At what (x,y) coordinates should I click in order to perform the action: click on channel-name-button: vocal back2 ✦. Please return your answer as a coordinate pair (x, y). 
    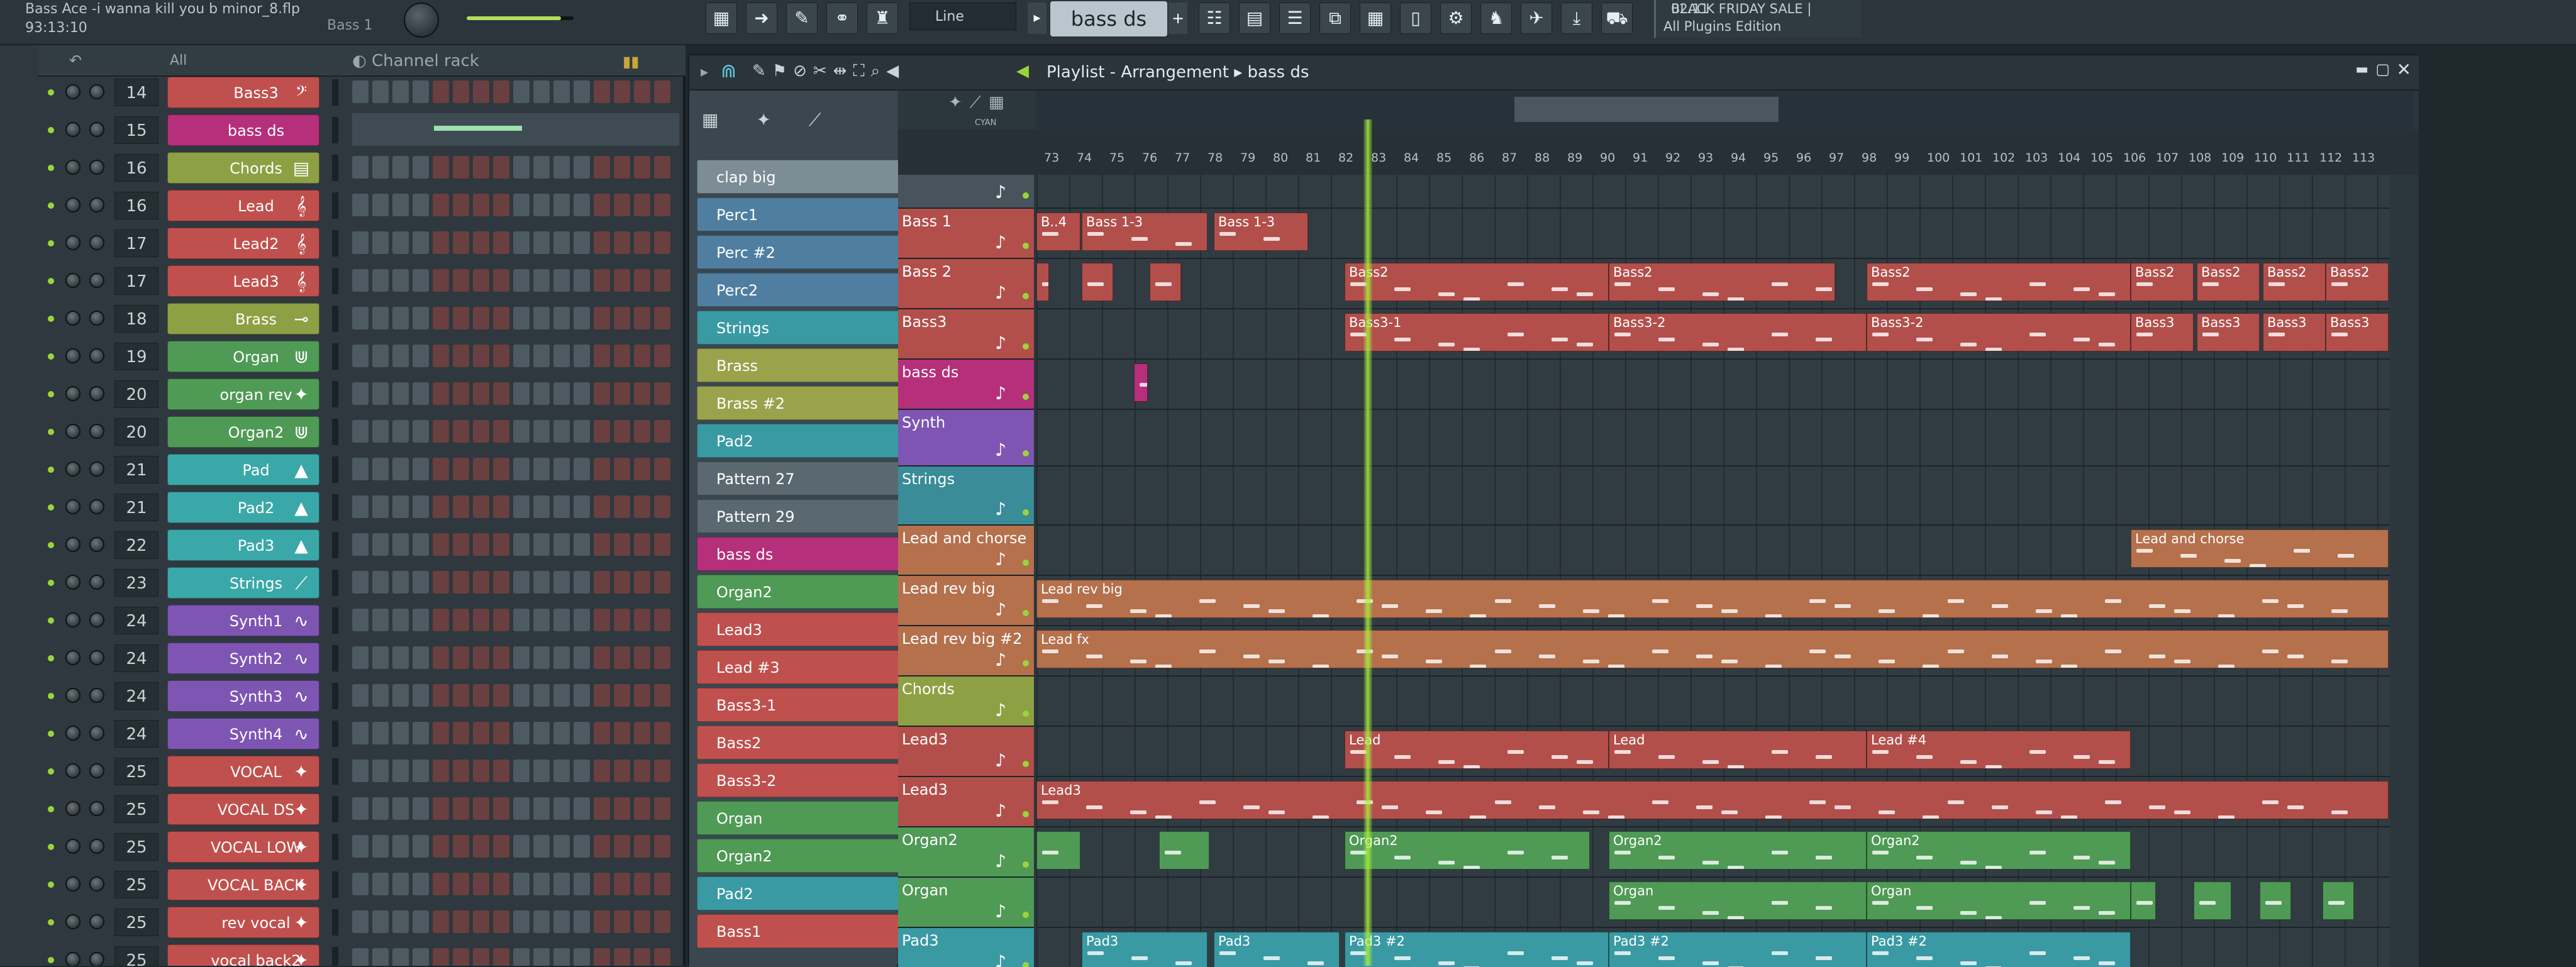
    Looking at the image, I should click on (243, 955).